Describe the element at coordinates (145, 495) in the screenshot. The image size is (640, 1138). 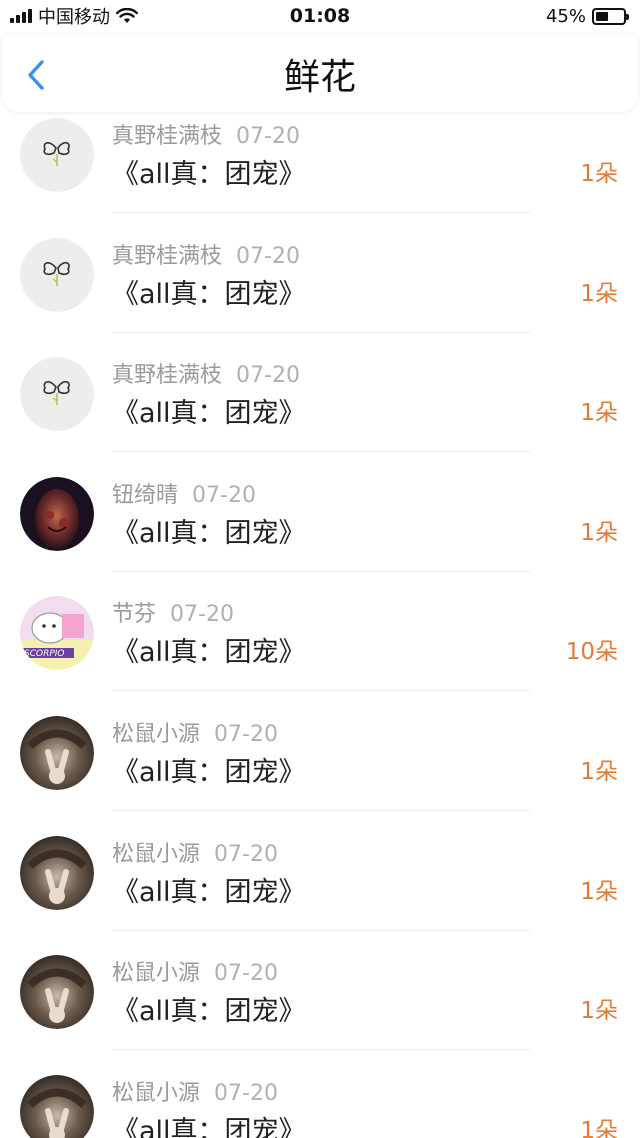
I see `user-name: 钮绮晴` at that location.